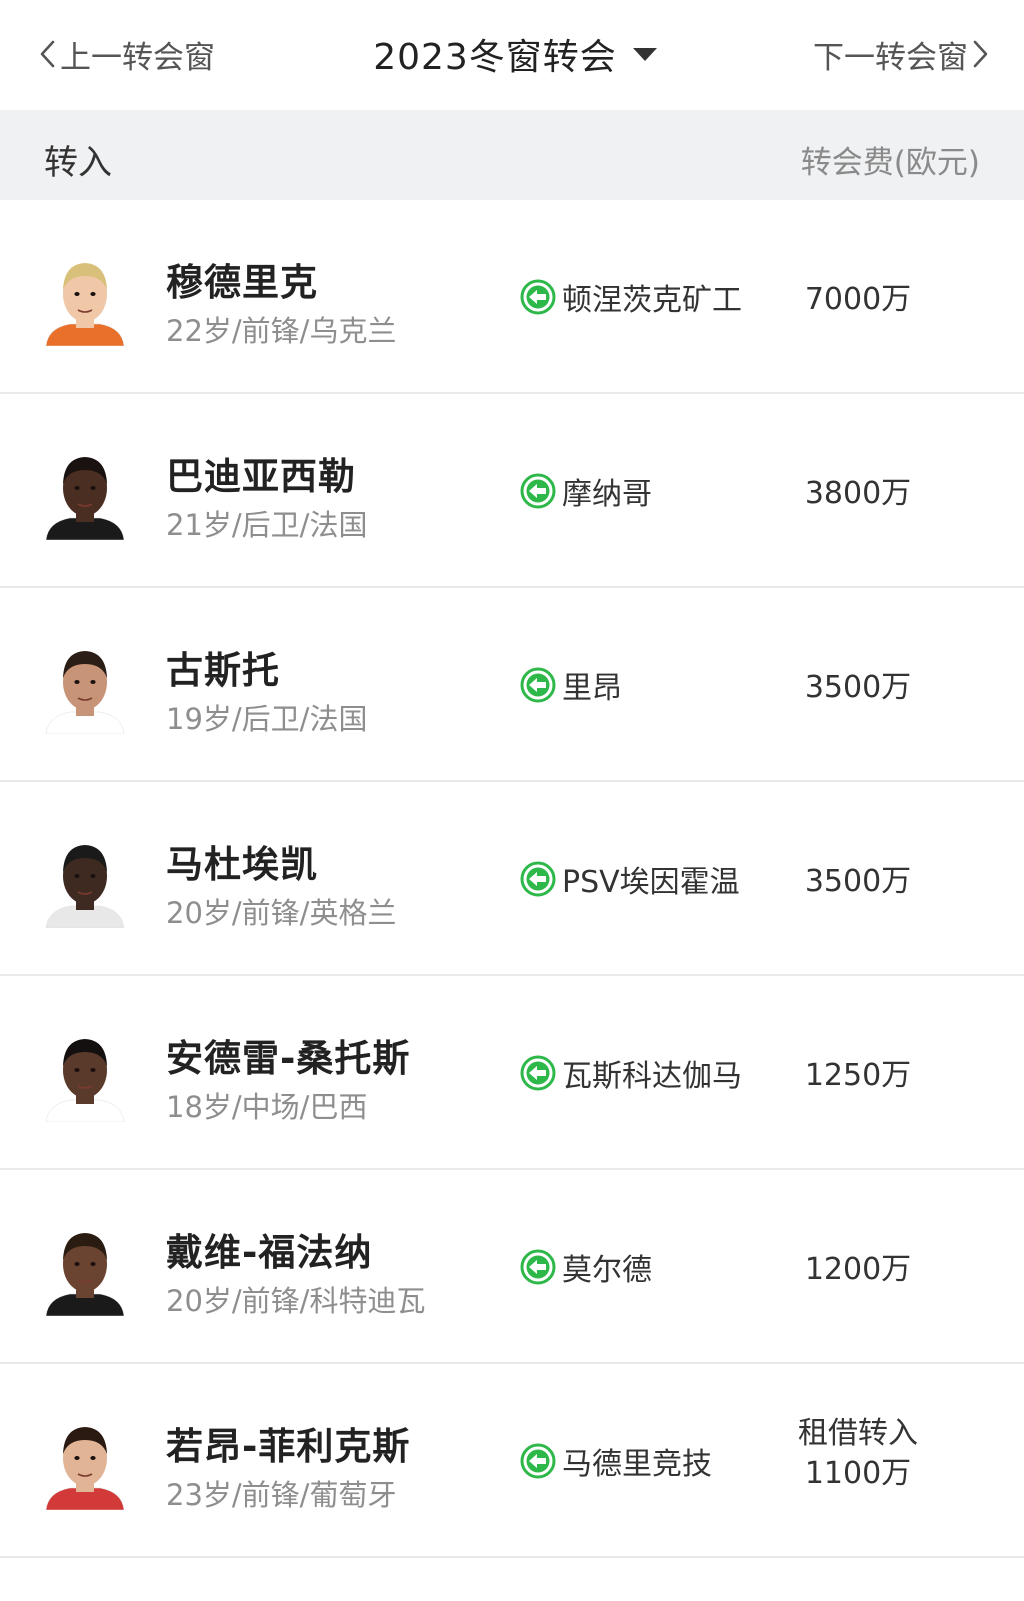 The height and width of the screenshot is (1601, 1024). What do you see at coordinates (858, 1075) in the screenshot?
I see `transfer-fee: 1250万` at bounding box center [858, 1075].